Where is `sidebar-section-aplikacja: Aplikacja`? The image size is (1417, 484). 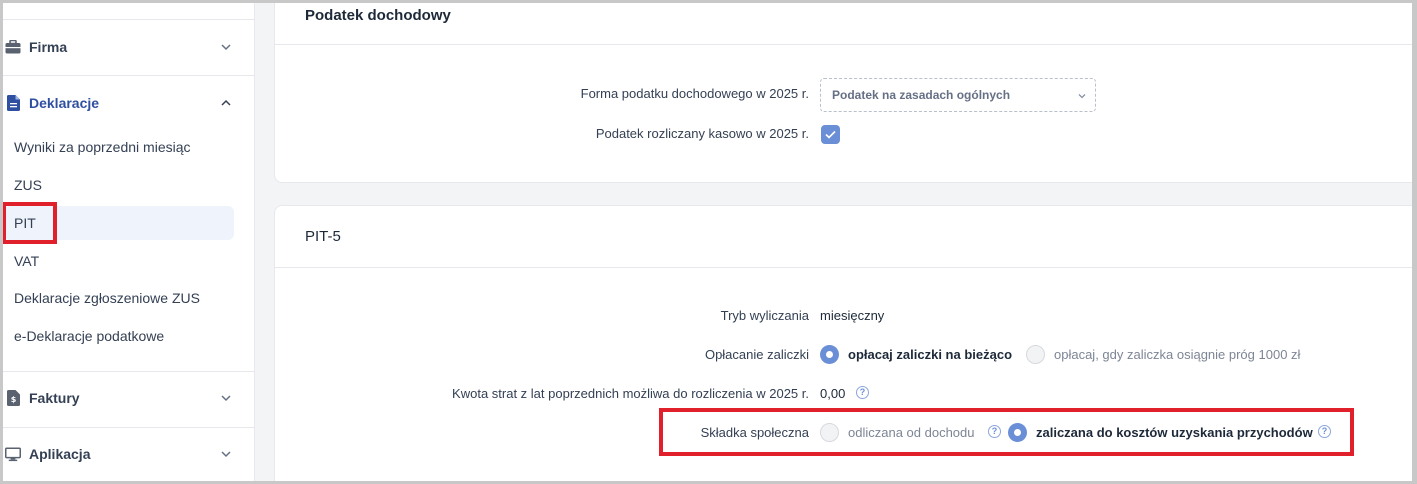
sidebar-section-aplikacja: Aplikacja is located at coordinates (127, 454).